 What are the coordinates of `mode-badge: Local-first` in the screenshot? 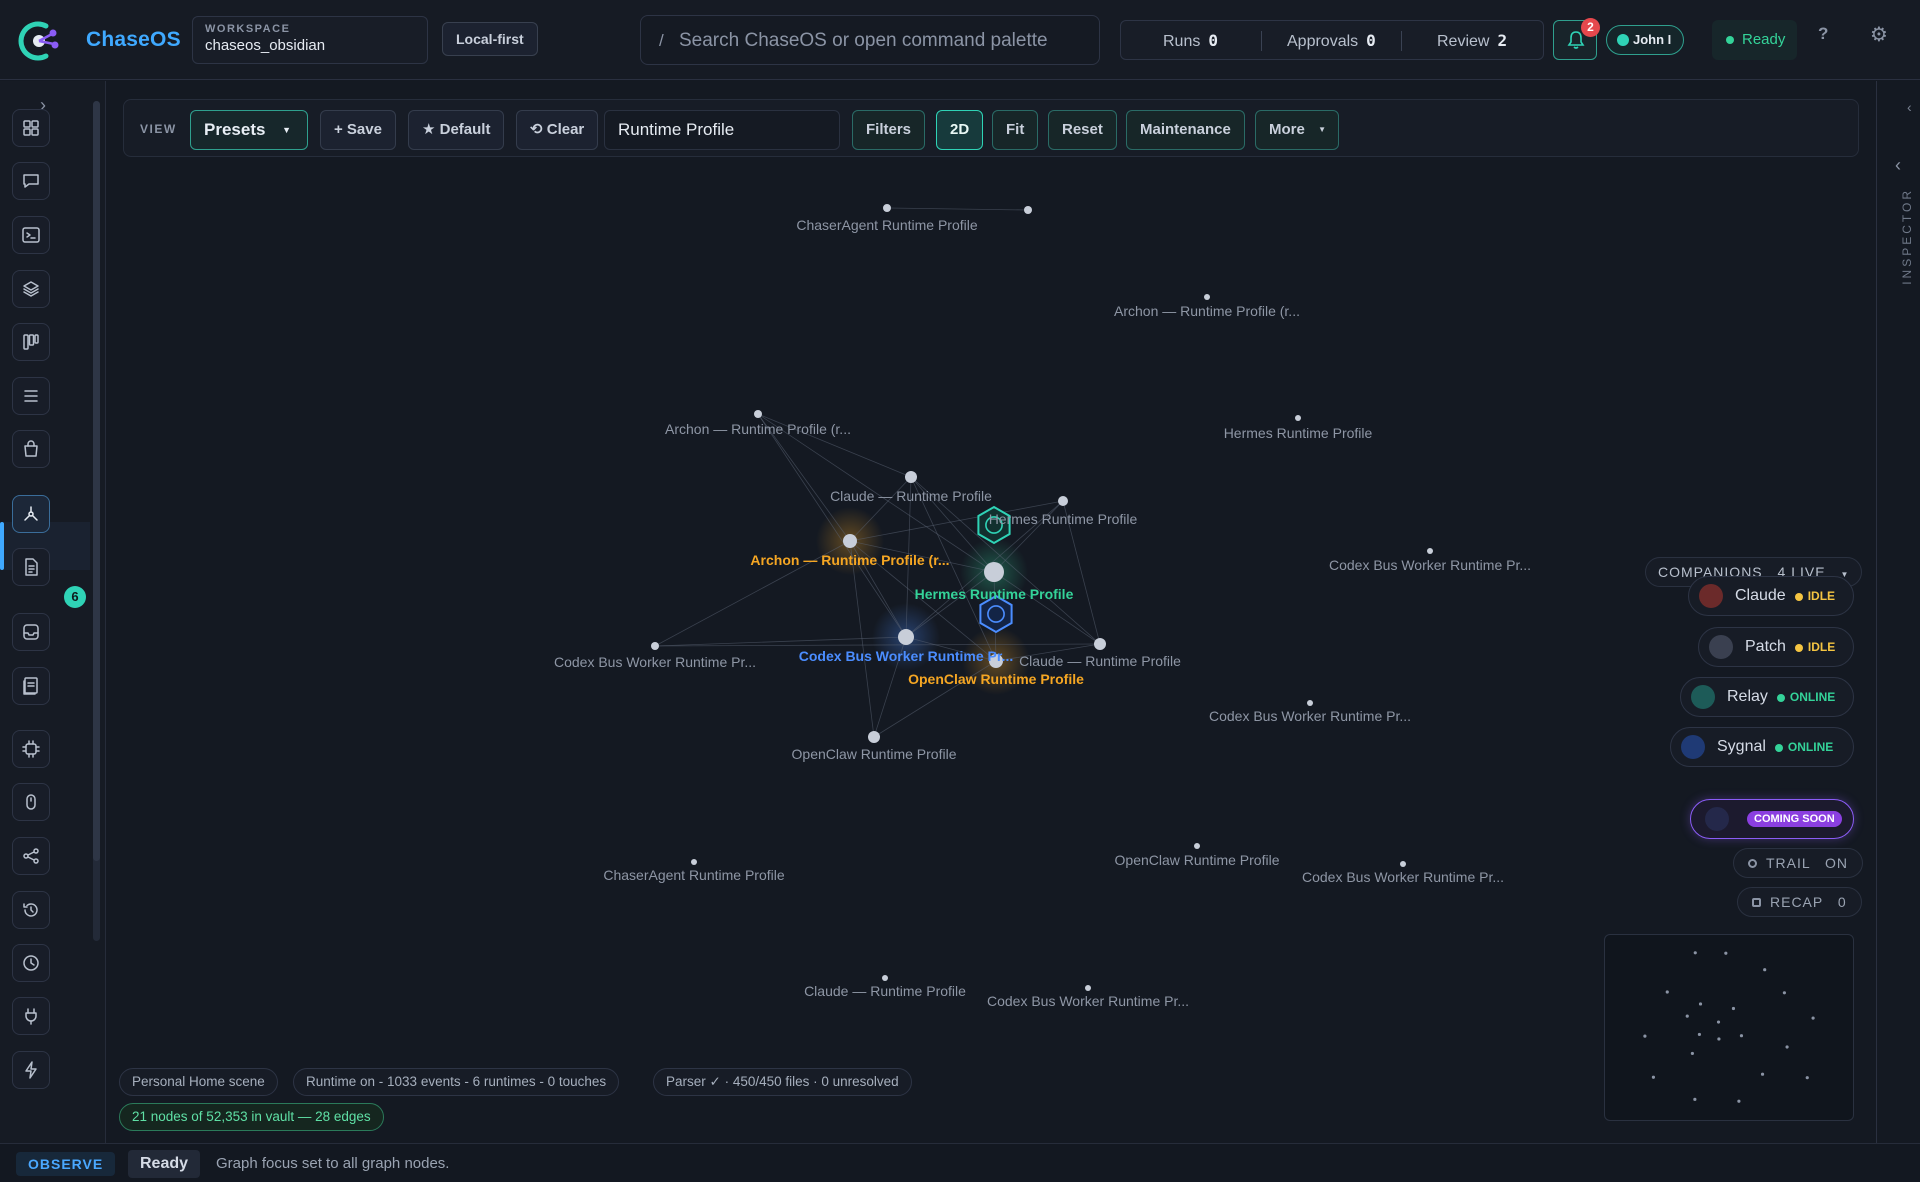 It's located at (490, 39).